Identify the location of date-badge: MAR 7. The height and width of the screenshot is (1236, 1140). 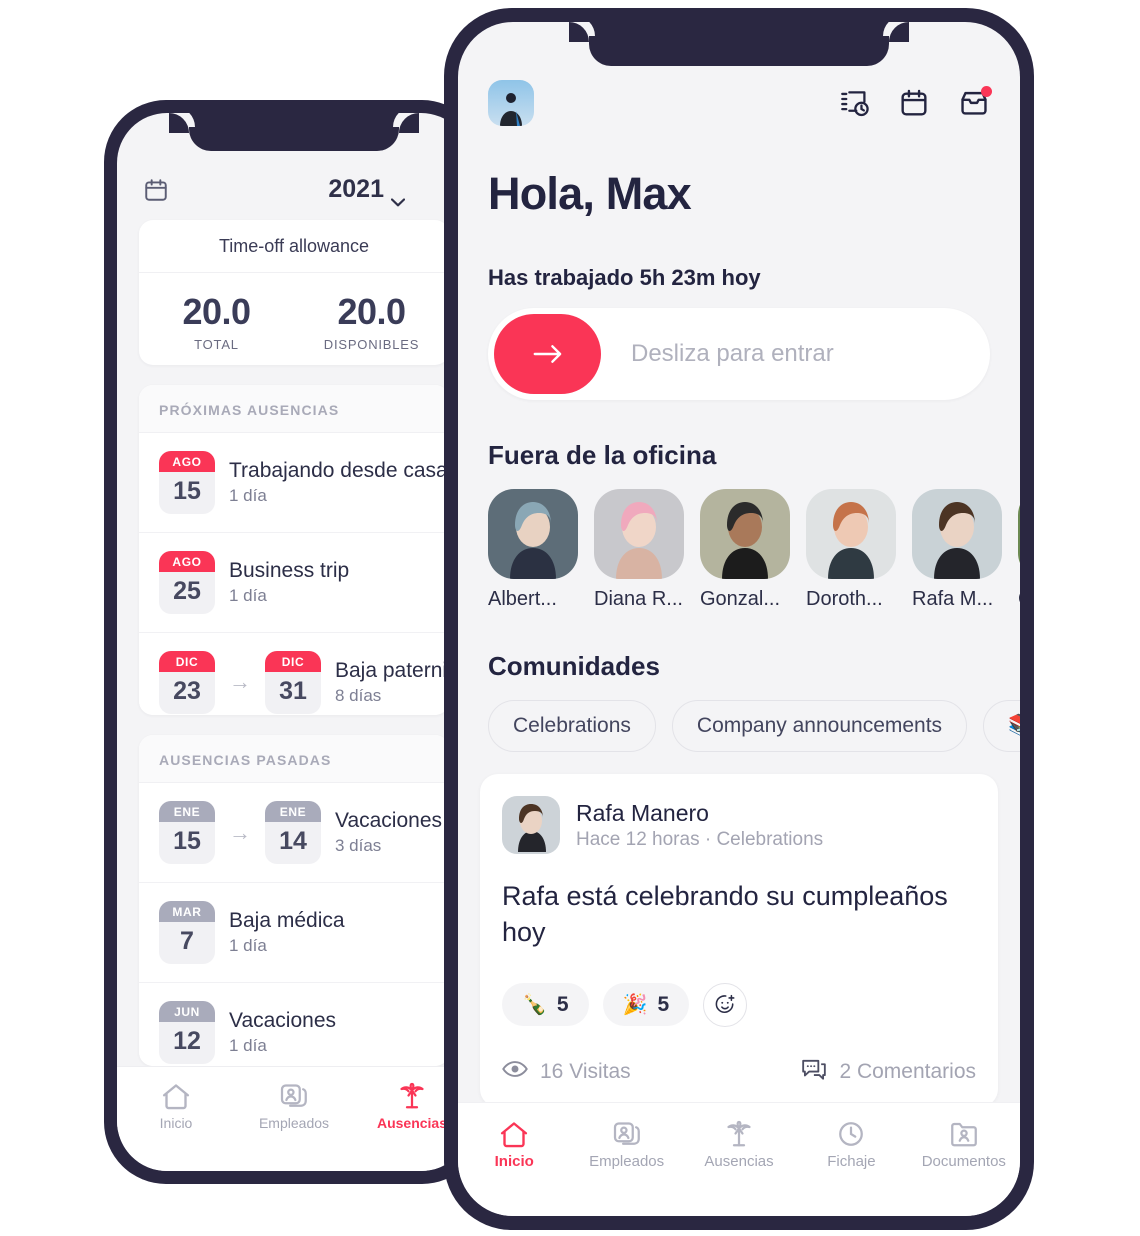
(187, 933).